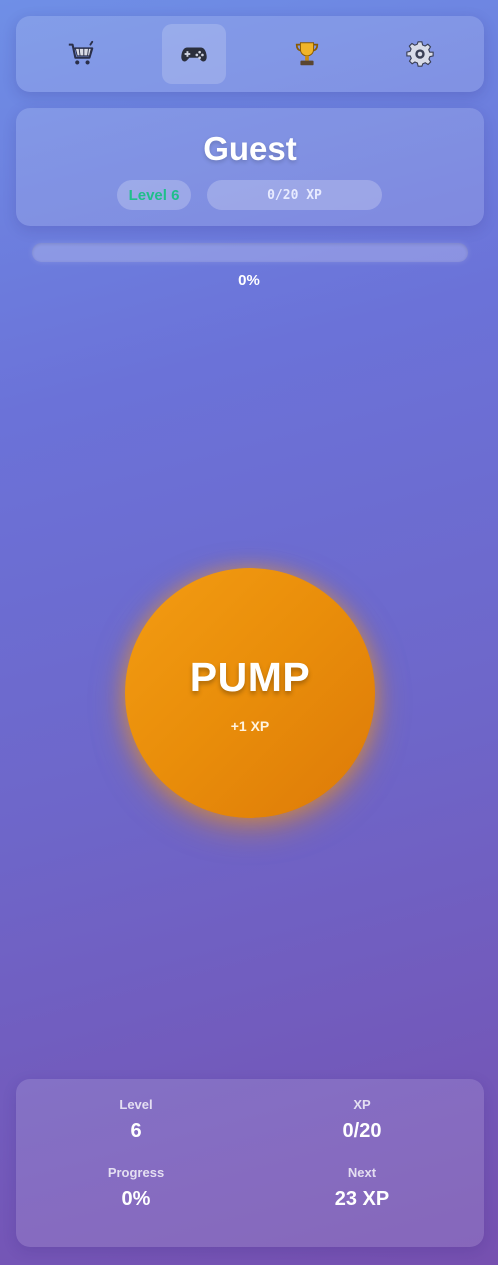  What do you see at coordinates (250, 677) in the screenshot?
I see `pump-label: PUMP` at bounding box center [250, 677].